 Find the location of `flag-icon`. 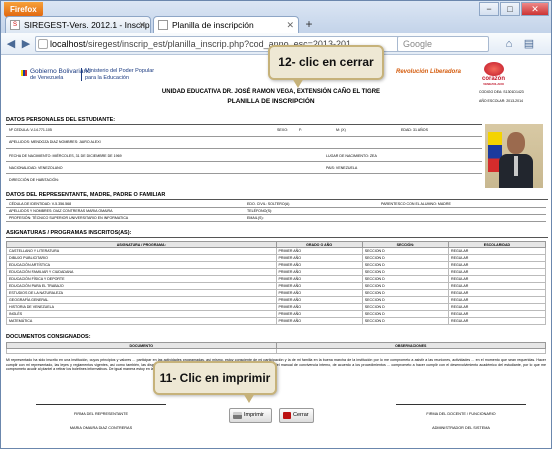

flag-icon is located at coordinates (24, 73).